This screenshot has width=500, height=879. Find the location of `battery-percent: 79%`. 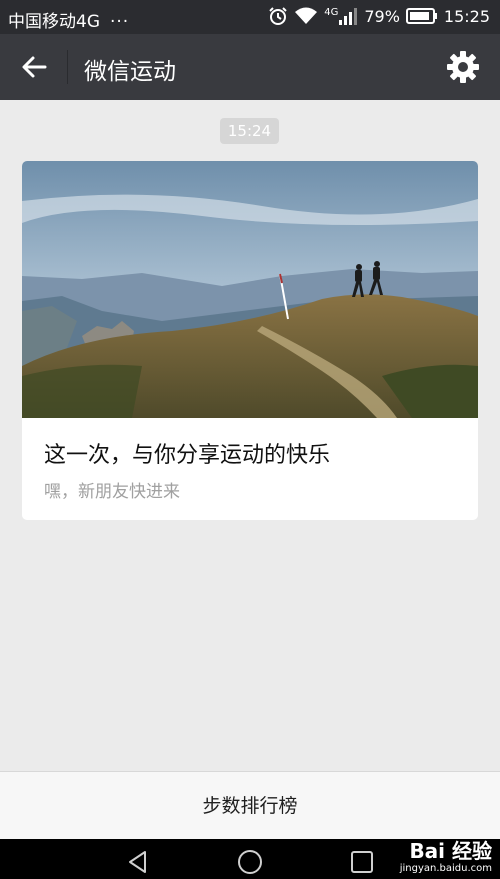

battery-percent: 79% is located at coordinates (382, 16).